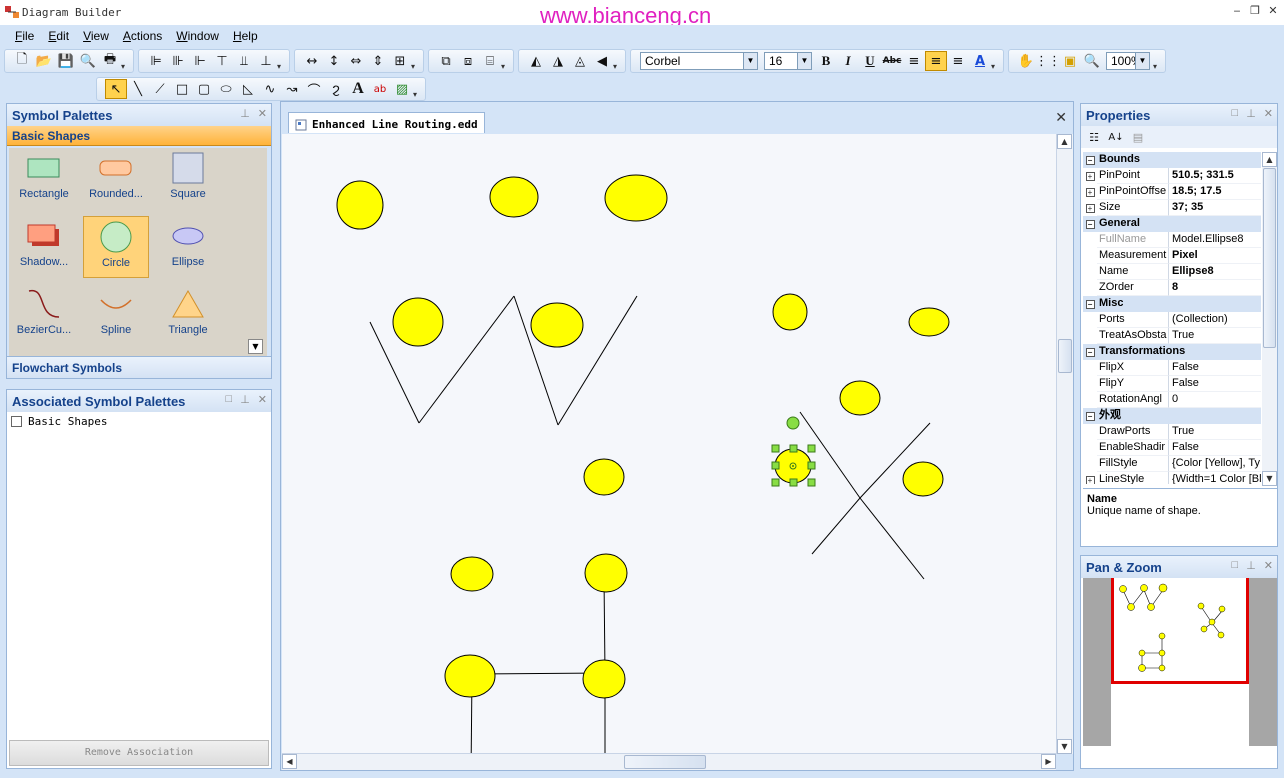 The image size is (1284, 778). Describe the element at coordinates (248, 89) in the screenshot. I see `polygon-tool-icon: ◺` at that location.